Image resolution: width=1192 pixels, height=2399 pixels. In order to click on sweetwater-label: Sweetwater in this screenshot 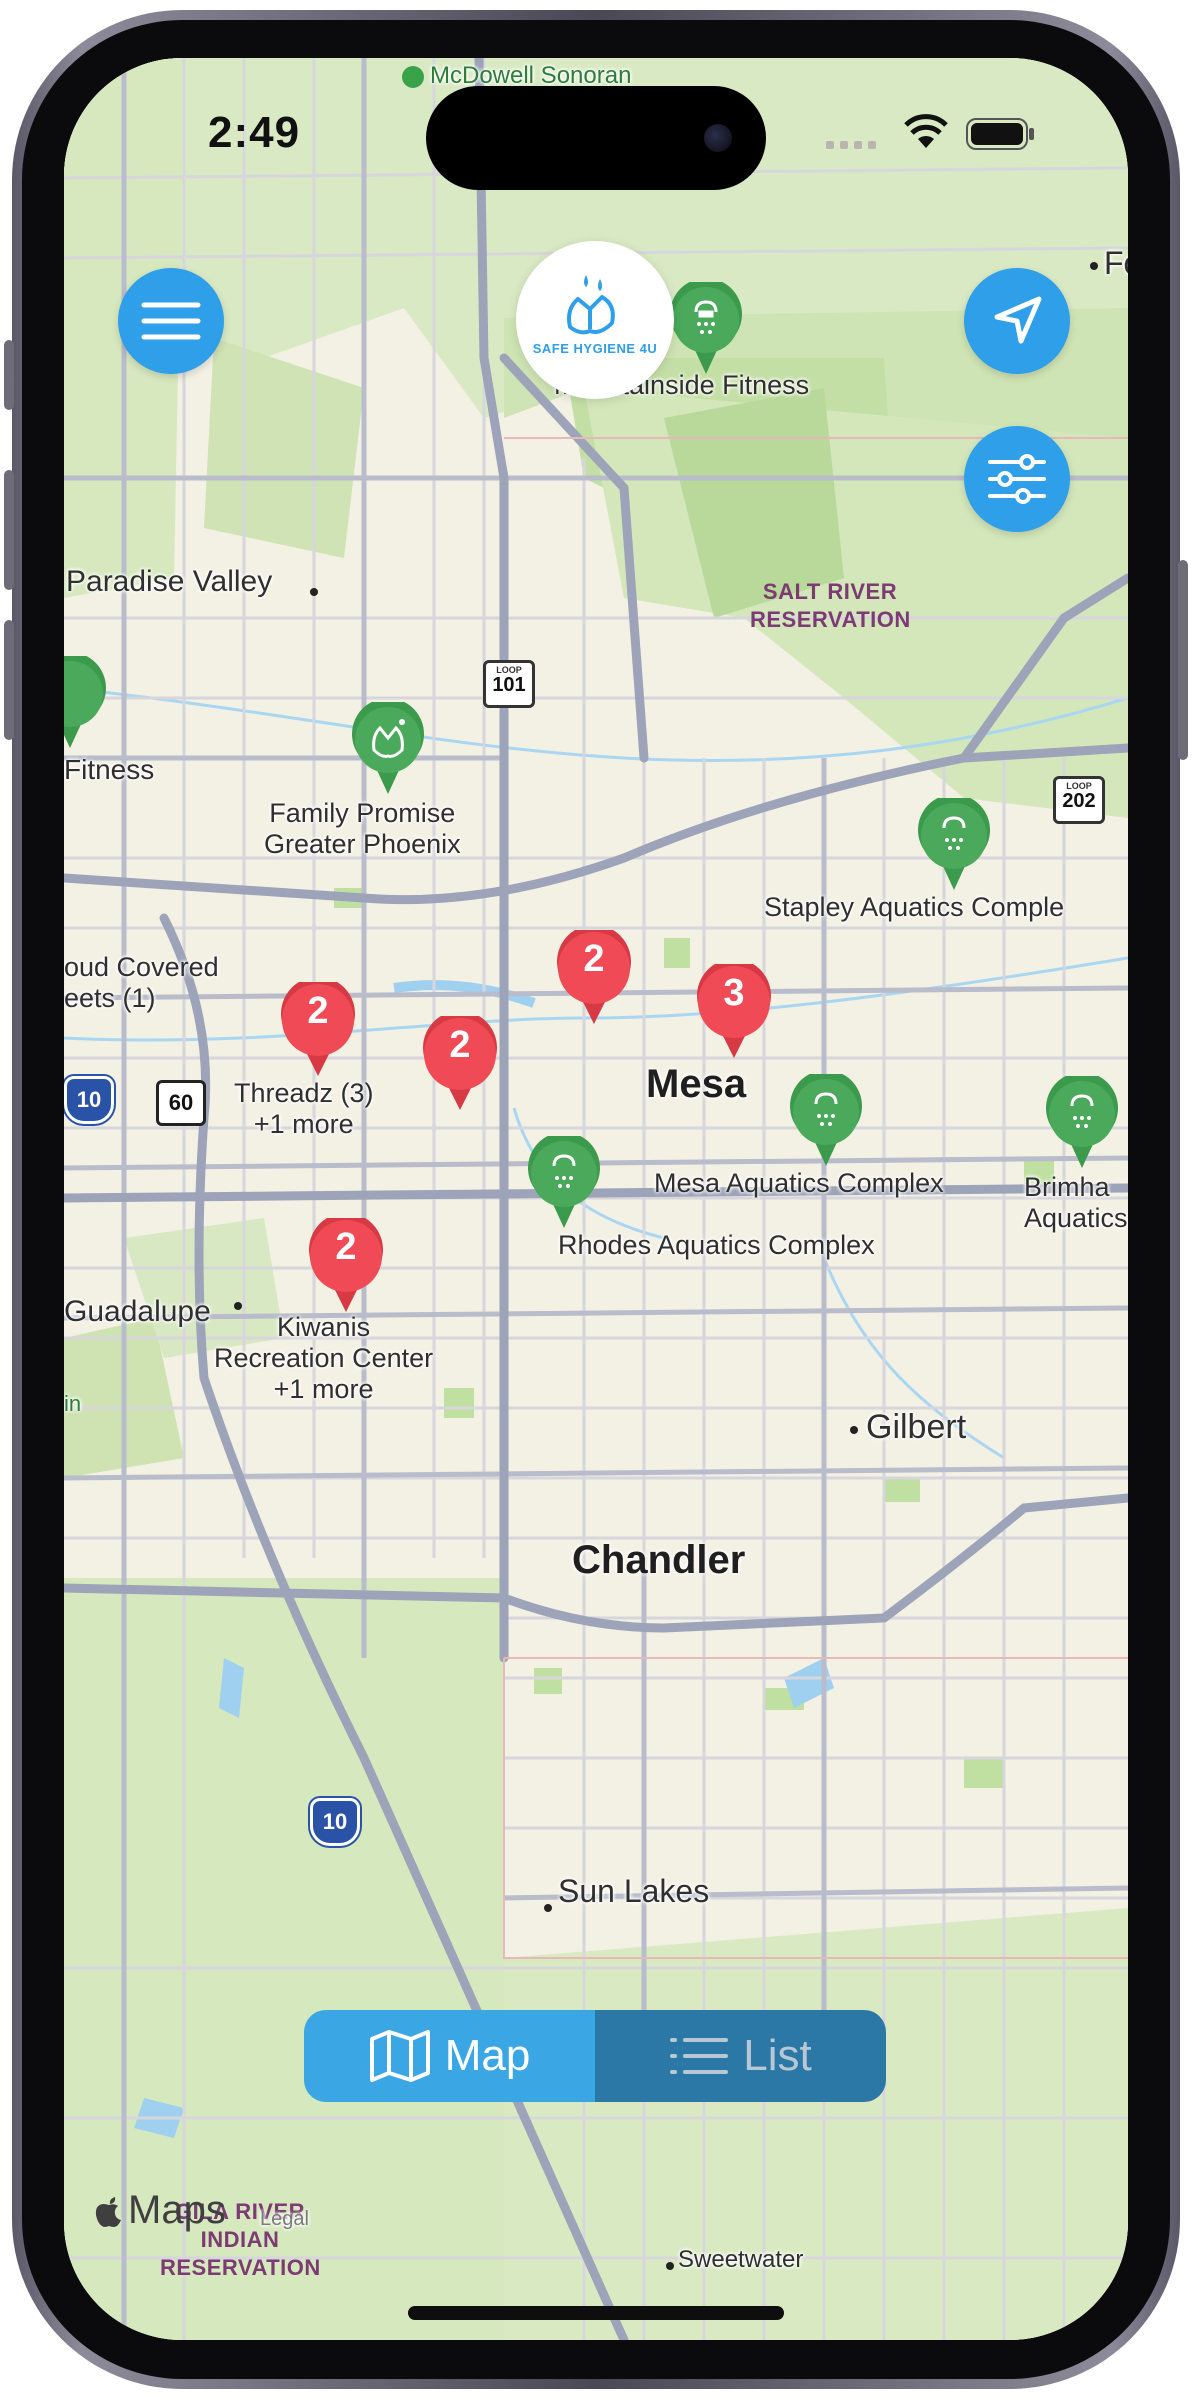, I will do `click(741, 2259)`.